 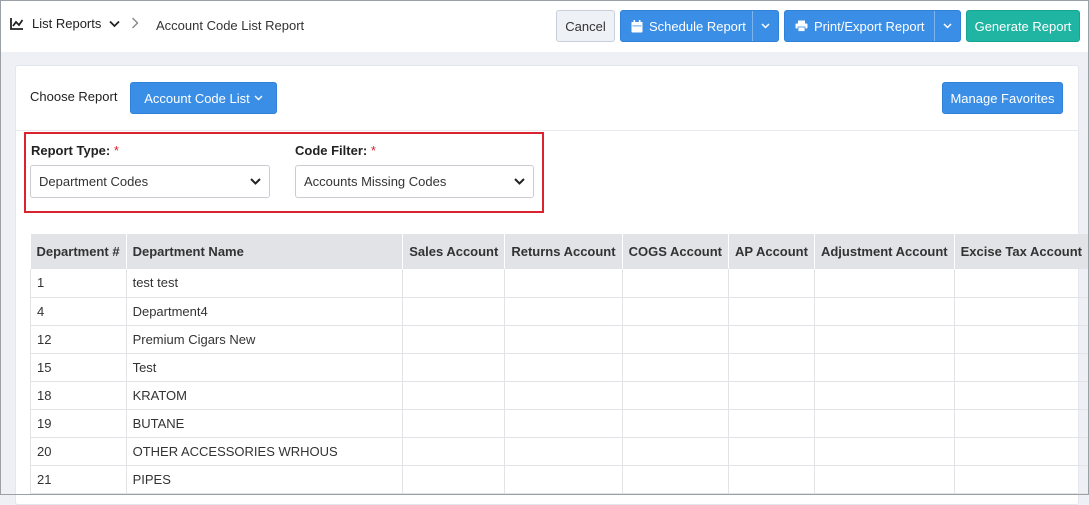 I want to click on table-row: 12 Premium Cigars New, so click(x=559, y=339).